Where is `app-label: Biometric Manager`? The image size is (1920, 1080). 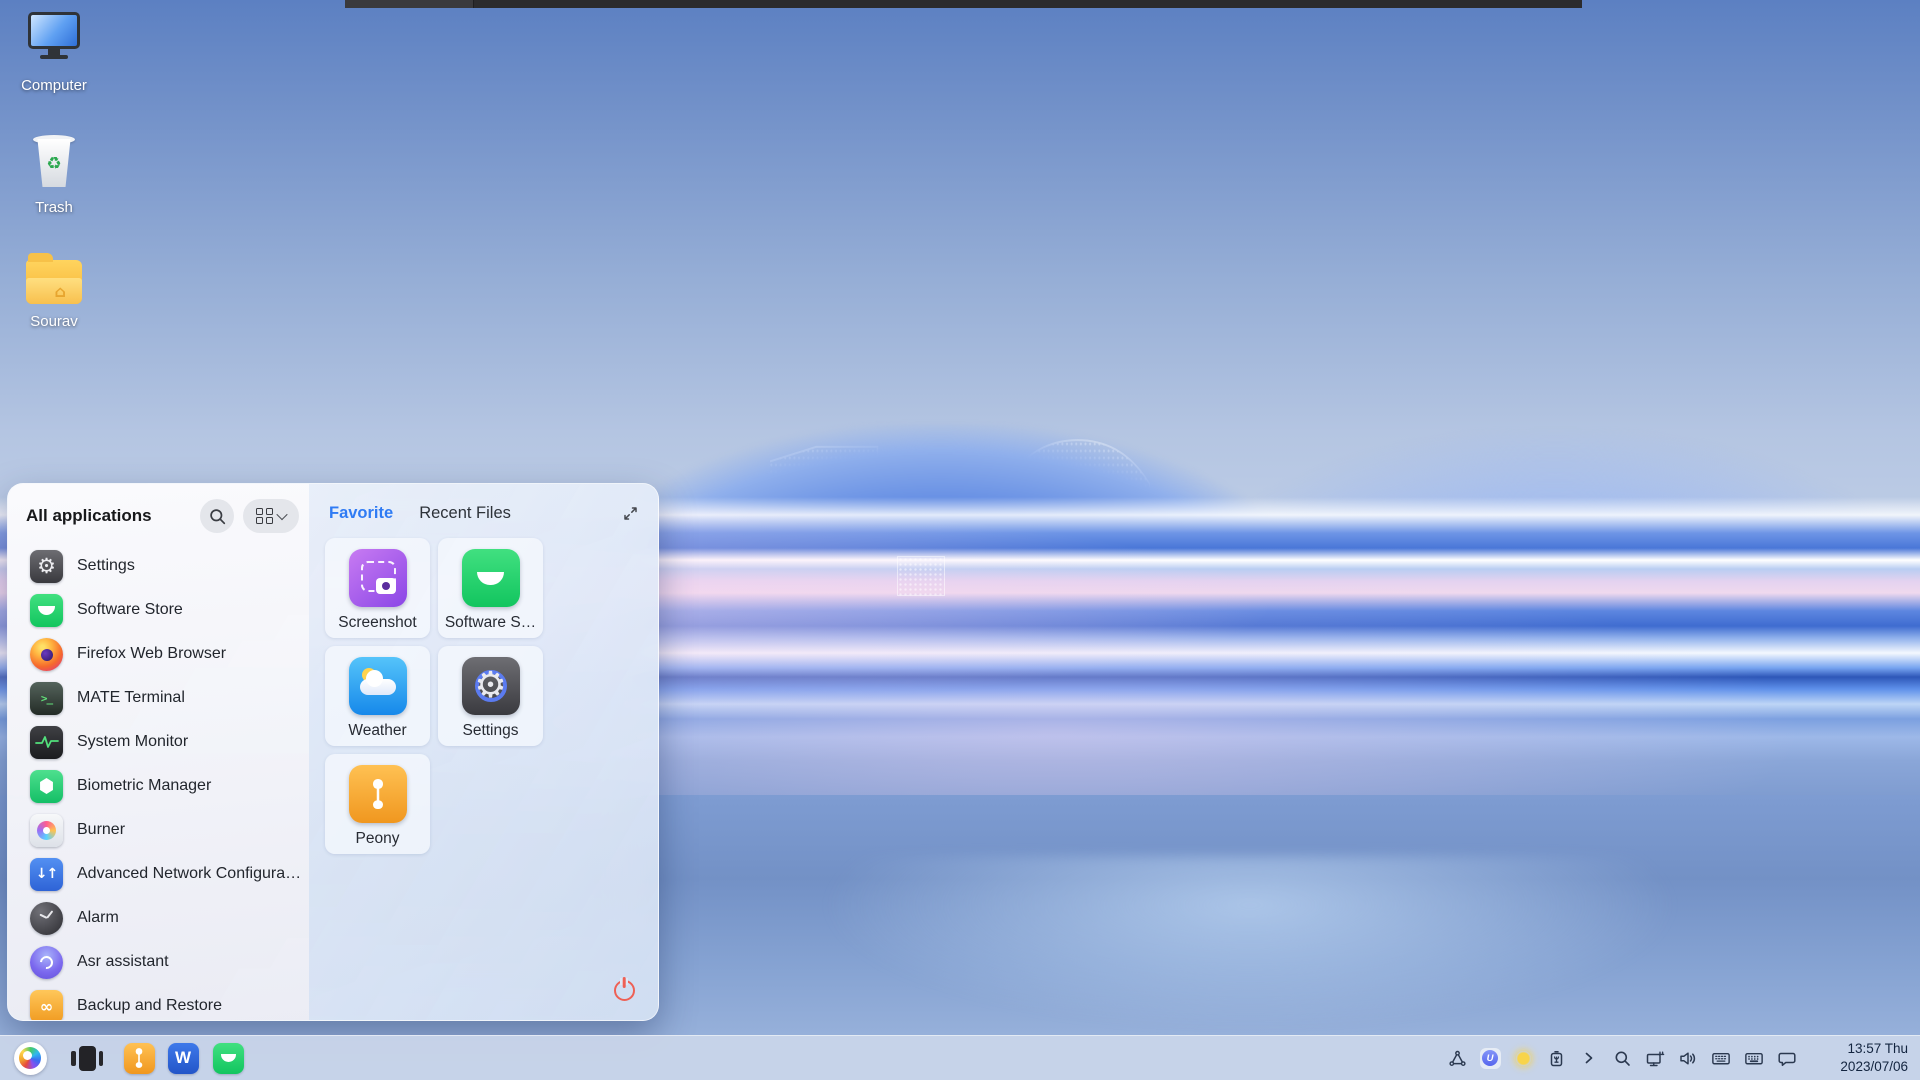
app-label: Biometric Manager is located at coordinates (144, 785).